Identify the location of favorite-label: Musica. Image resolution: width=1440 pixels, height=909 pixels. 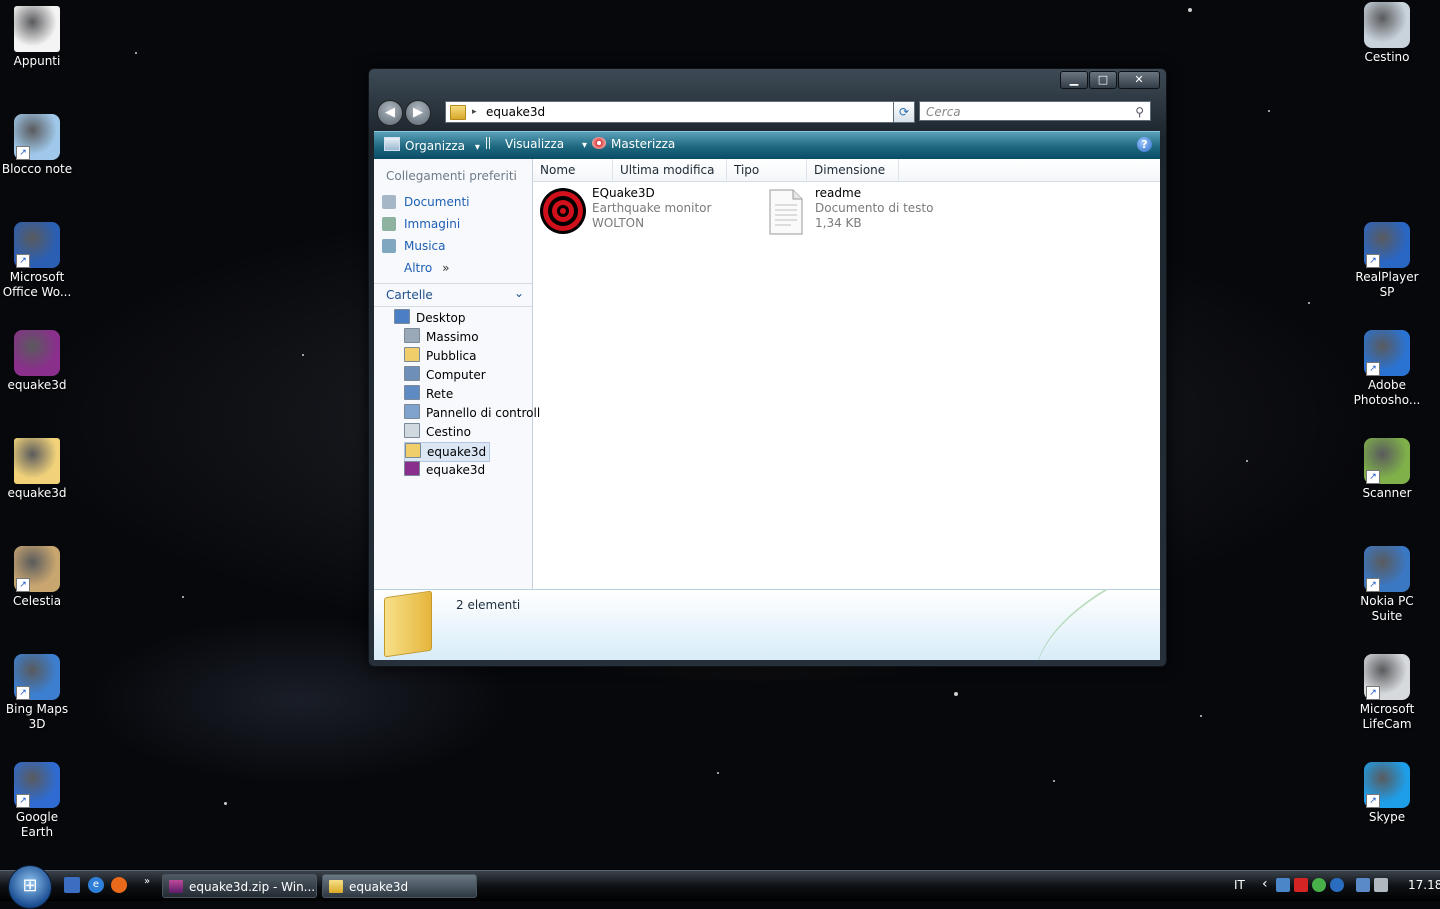
(425, 246).